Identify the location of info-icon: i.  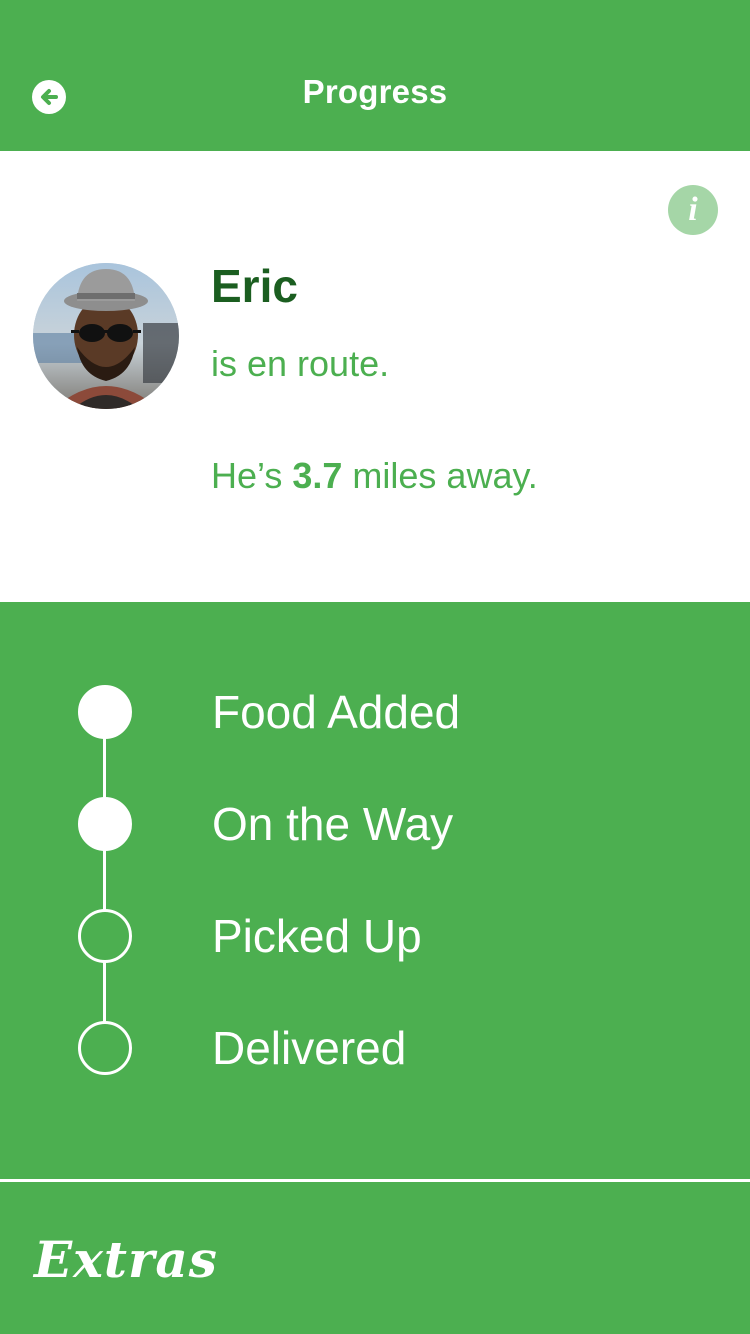
(693, 209).